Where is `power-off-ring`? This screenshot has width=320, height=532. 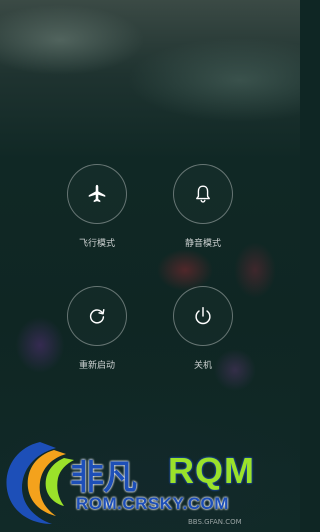
power-off-ring is located at coordinates (203, 316).